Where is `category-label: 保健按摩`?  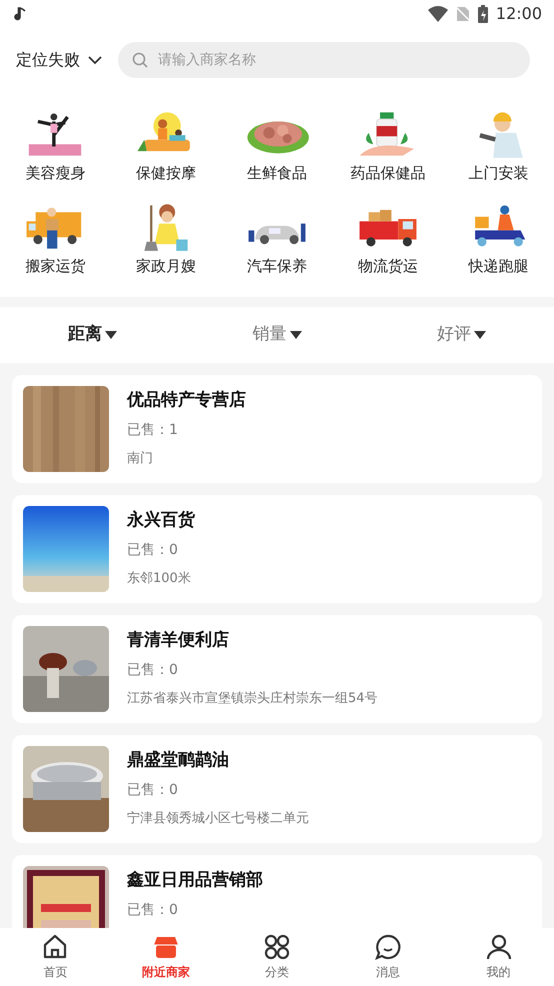
category-label: 保健按摩 is located at coordinates (166, 173).